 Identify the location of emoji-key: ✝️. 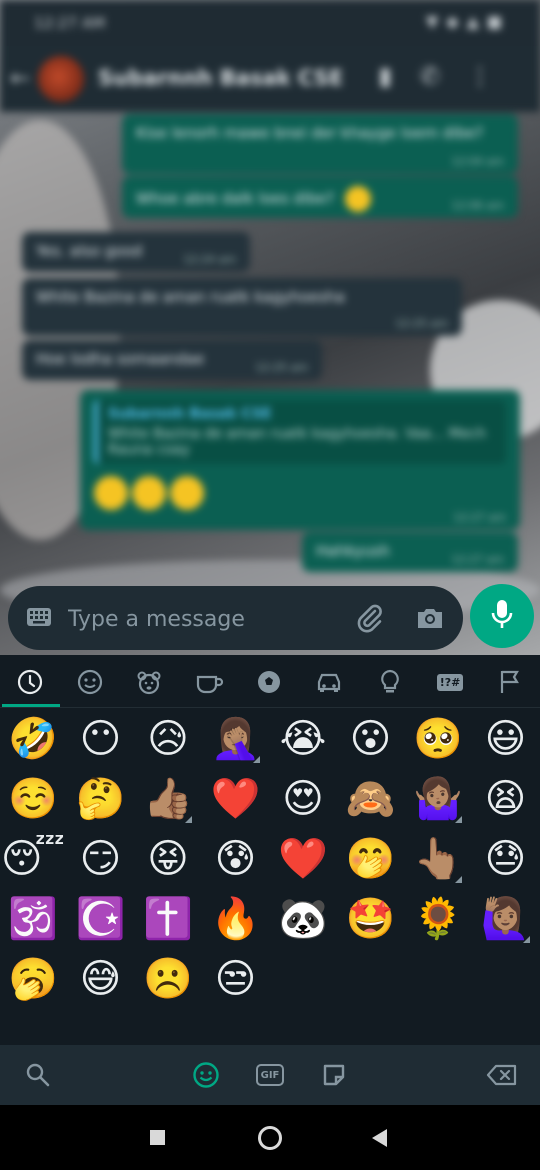
(168, 919).